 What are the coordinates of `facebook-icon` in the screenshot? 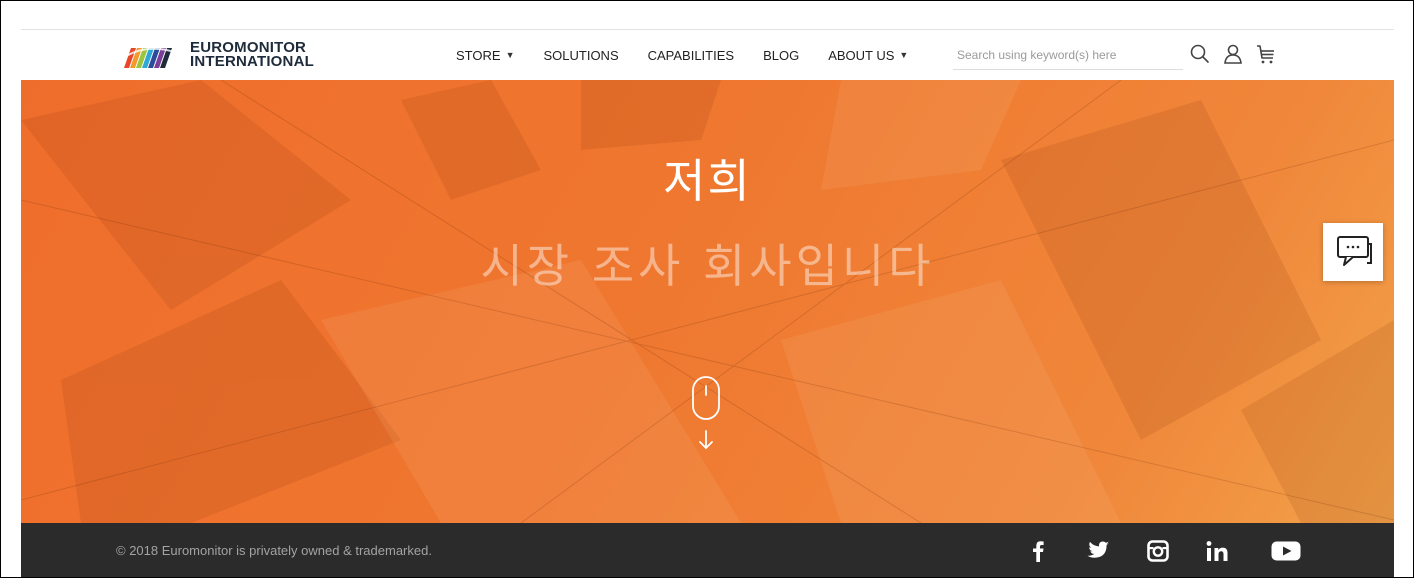 It's located at (1038, 551).